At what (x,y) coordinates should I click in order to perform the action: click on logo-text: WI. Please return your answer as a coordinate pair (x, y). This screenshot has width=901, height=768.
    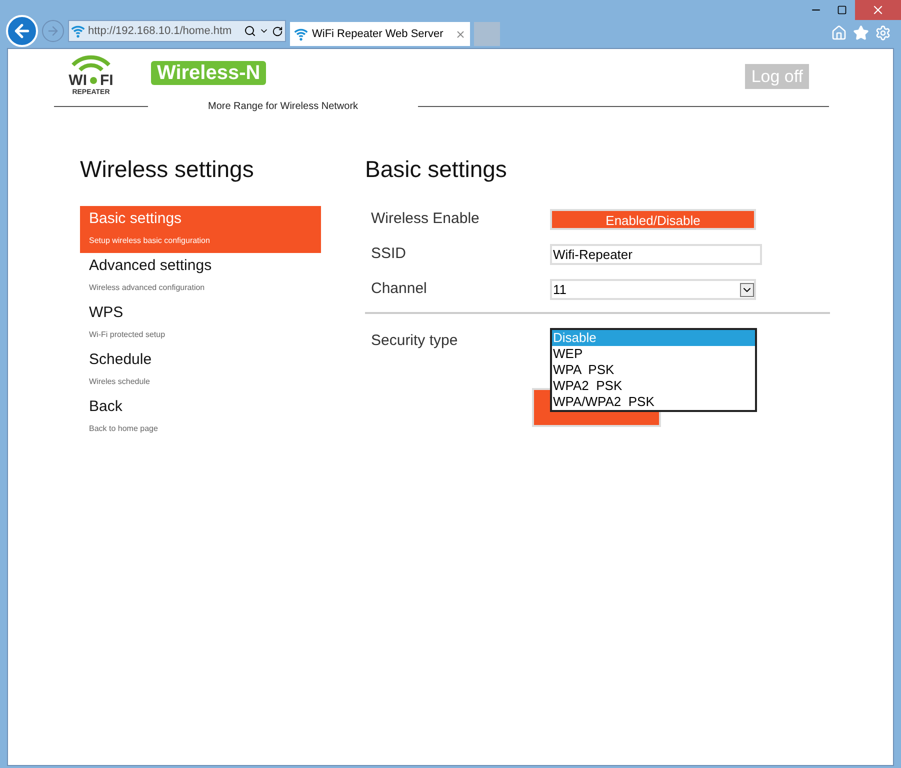
    Looking at the image, I should click on (77, 80).